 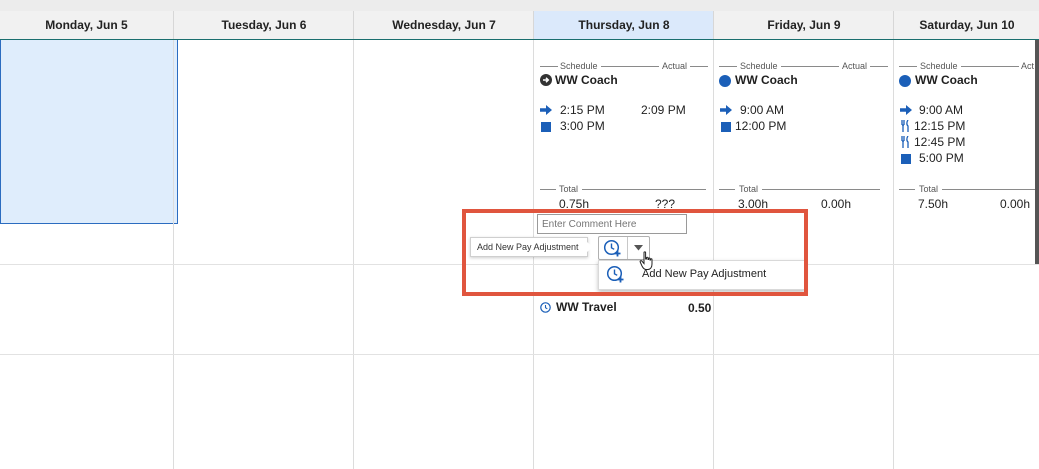 I want to click on scrollbar-edge, so click(x=1037, y=152).